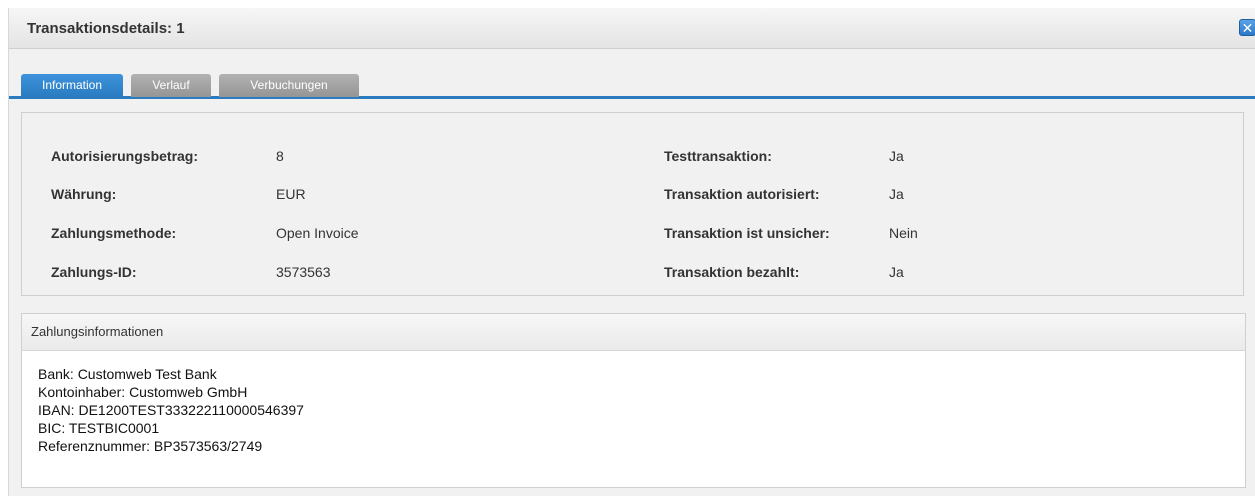 The width and height of the screenshot is (1255, 496). What do you see at coordinates (99, 428) in the screenshot?
I see `payment-line-bic: BIC: TESTBIC0001` at bounding box center [99, 428].